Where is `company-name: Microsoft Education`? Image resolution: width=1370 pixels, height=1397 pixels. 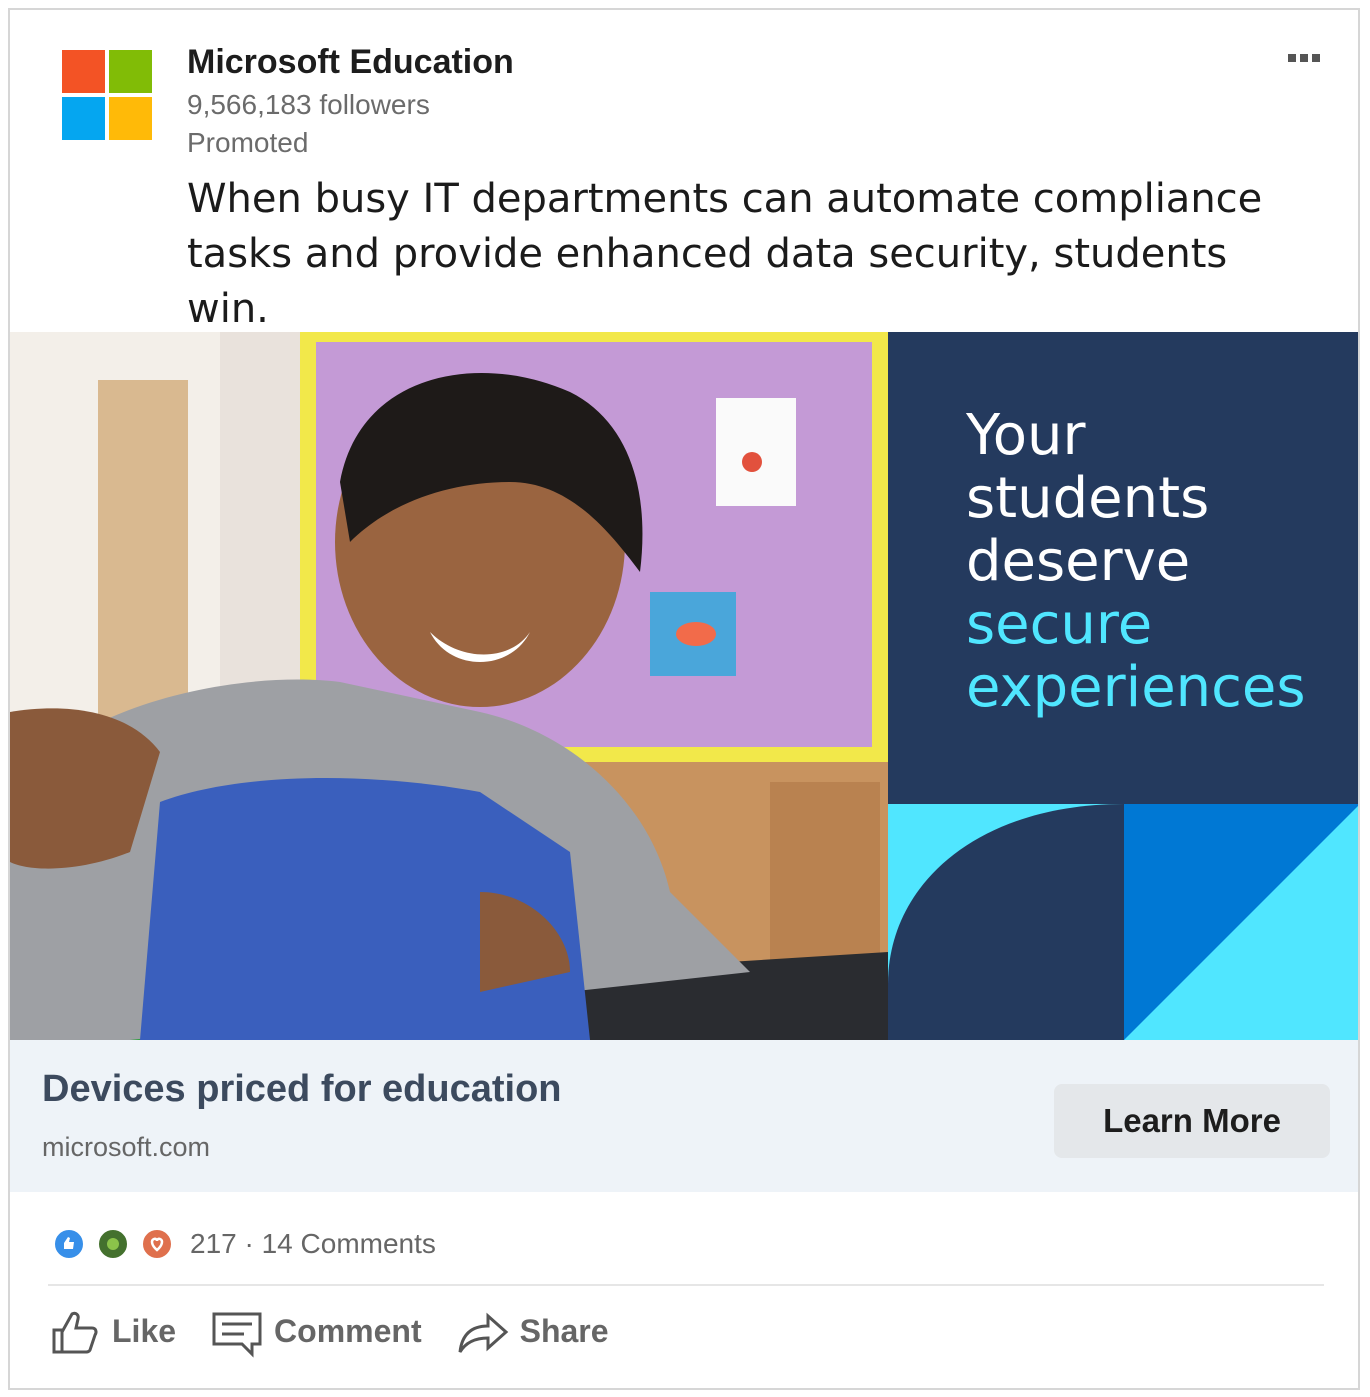 company-name: Microsoft Education is located at coordinates (350, 62).